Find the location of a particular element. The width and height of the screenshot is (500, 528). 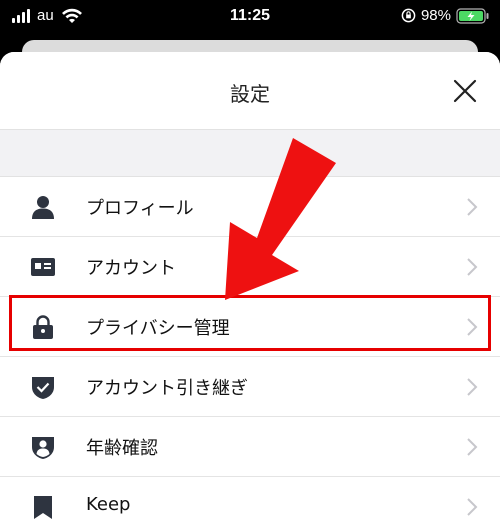

section-spacer is located at coordinates (250, 153).